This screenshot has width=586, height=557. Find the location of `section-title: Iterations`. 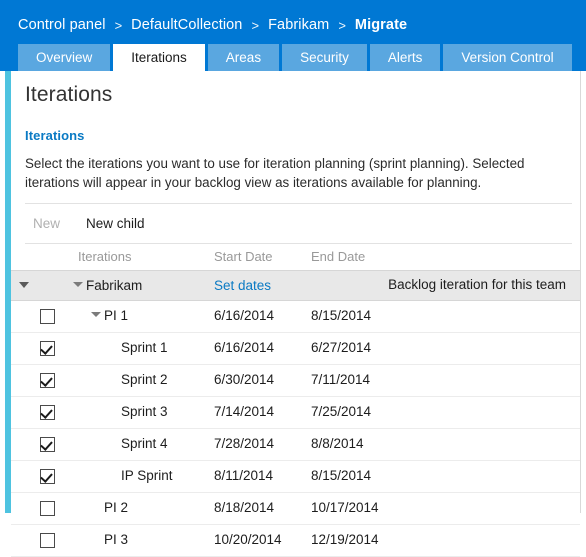

section-title: Iterations is located at coordinates (55, 135).